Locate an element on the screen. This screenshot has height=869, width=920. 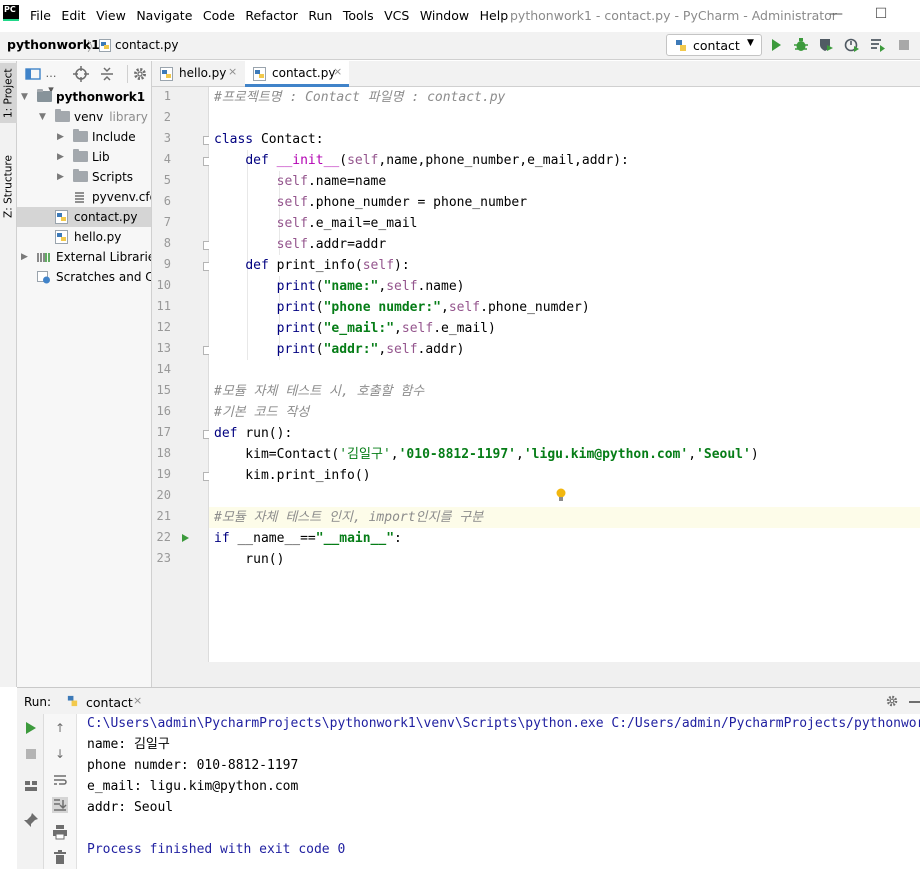
tree-item-venv: ▼ venv library root is located at coordinates (84, 117).